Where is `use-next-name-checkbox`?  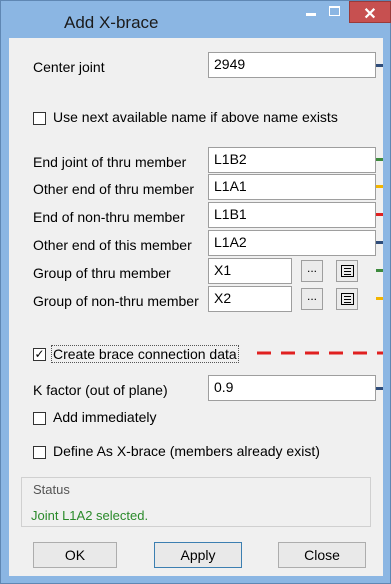
use-next-name-checkbox is located at coordinates (39, 118).